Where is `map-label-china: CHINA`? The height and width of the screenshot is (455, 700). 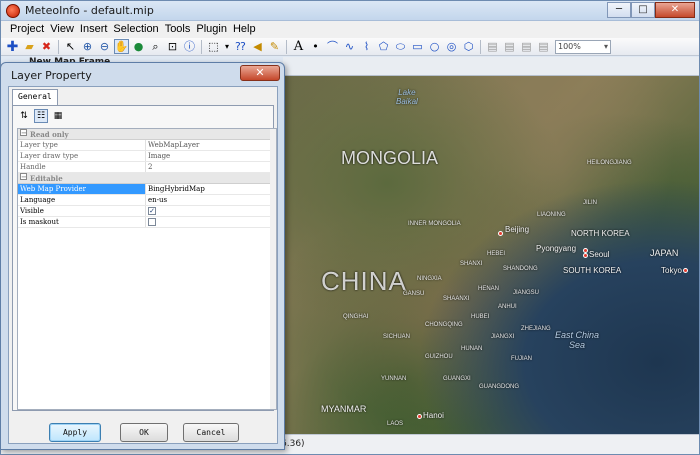
map-label-china: CHINA is located at coordinates (364, 281).